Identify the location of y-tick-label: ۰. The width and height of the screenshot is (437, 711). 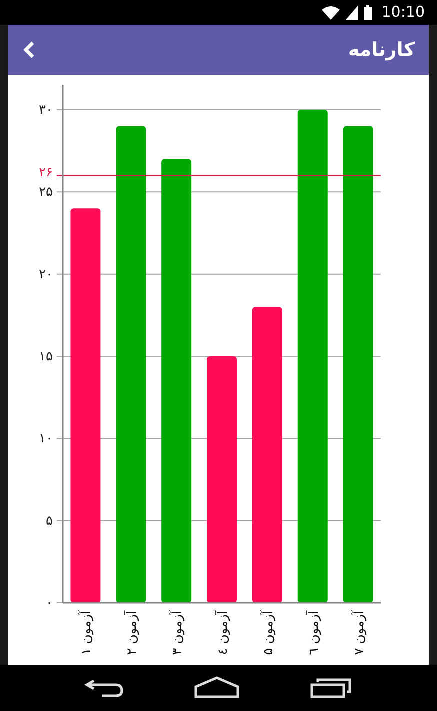
(49, 603).